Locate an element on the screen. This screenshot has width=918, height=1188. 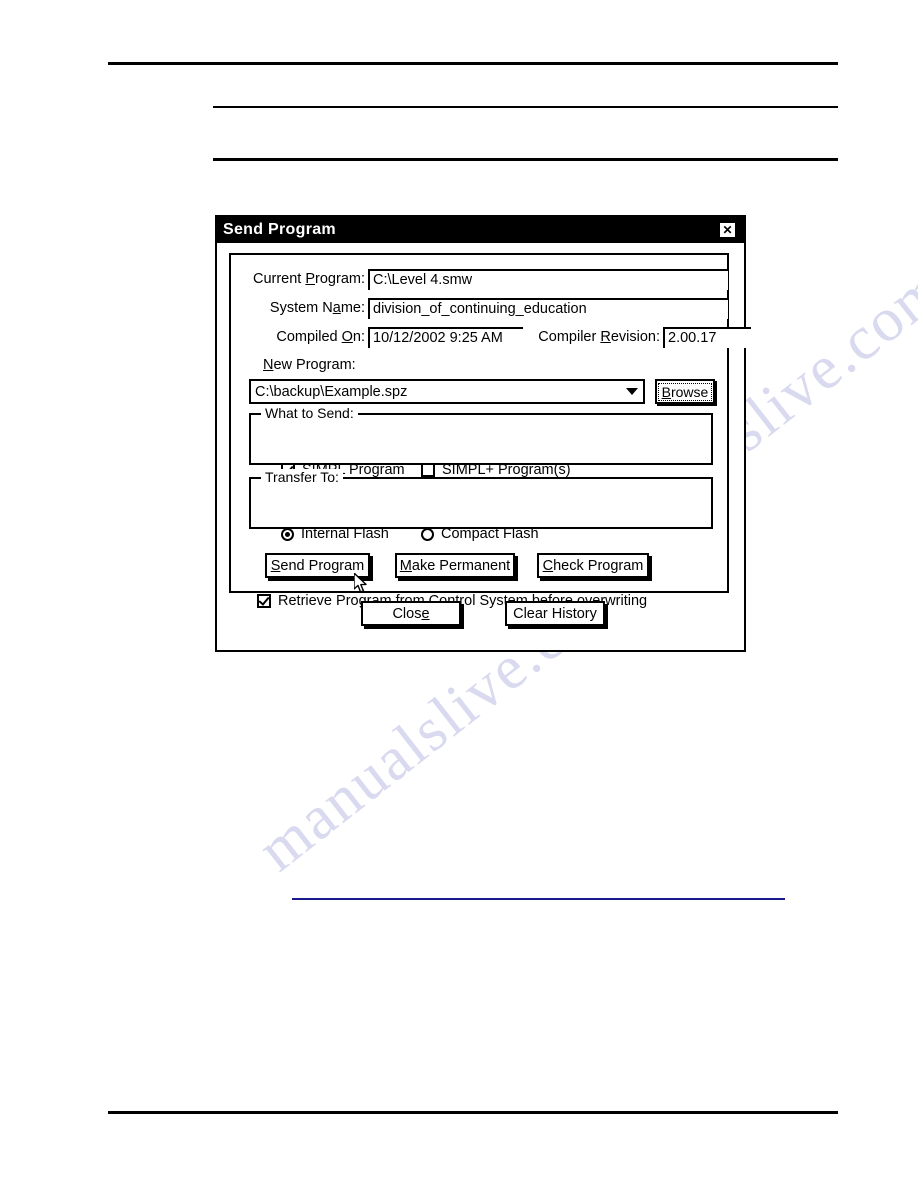
browse-button: Browse is located at coordinates (685, 391).